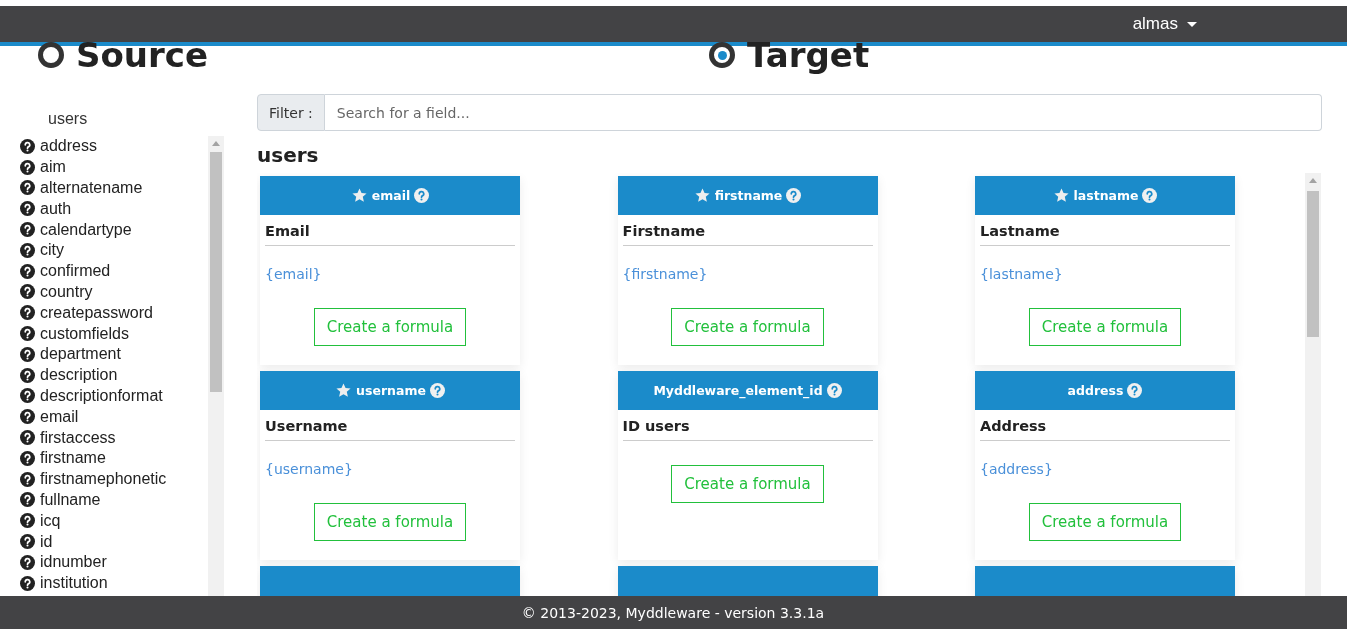 This screenshot has width=1347, height=629. I want to click on field-label: Username, so click(390, 429).